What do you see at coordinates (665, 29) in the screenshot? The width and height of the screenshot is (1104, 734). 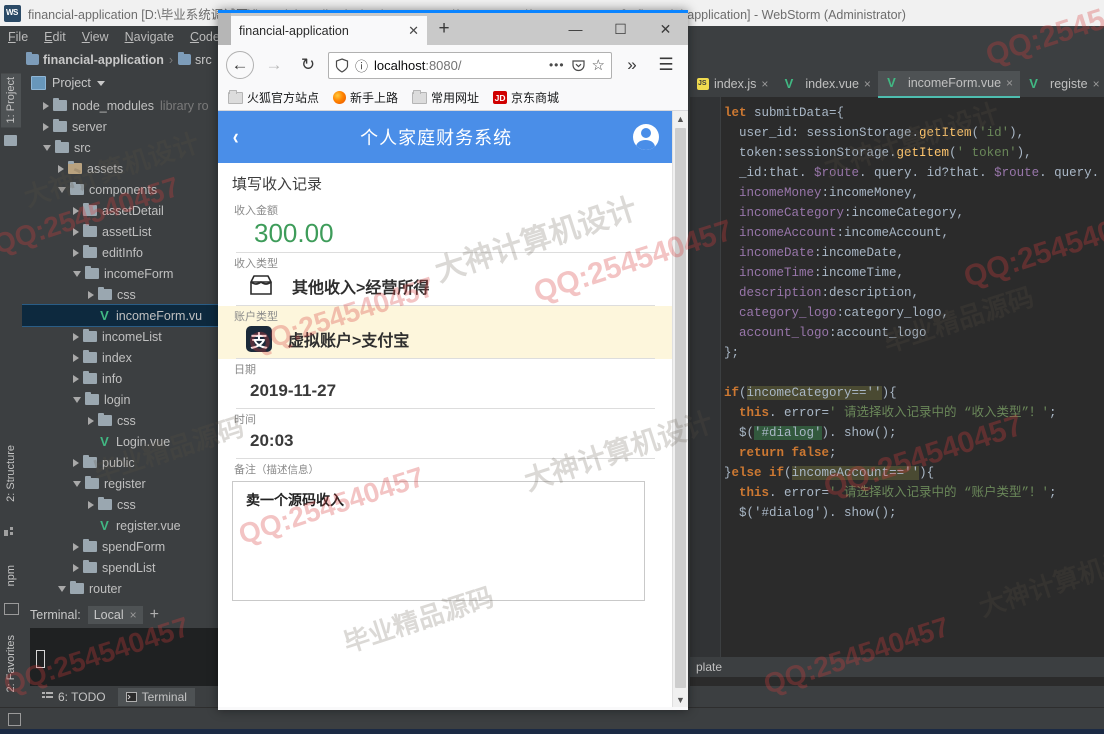 I see `close-button: ✕` at bounding box center [665, 29].